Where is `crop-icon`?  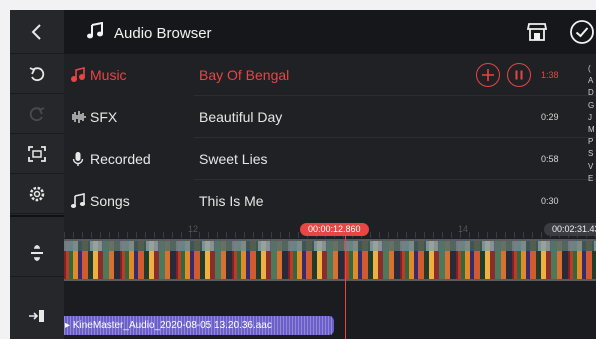 crop-icon is located at coordinates (37, 153).